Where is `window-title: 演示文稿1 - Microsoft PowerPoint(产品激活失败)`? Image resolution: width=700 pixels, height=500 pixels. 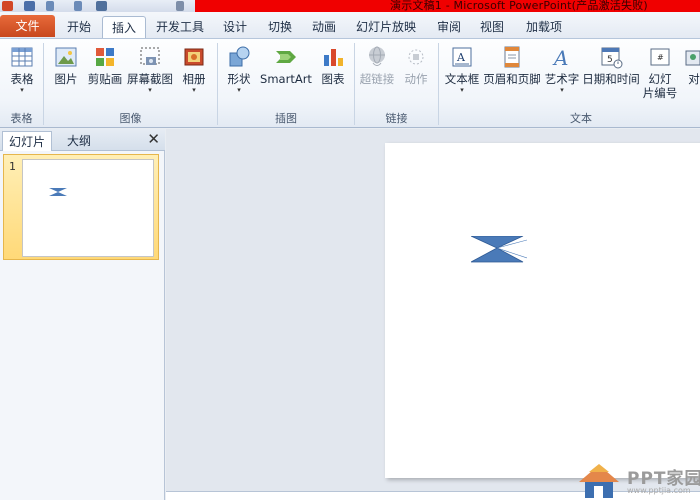 window-title: 演示文稿1 - Microsoft PowerPoint(产品激活失败) is located at coordinates (519, 6).